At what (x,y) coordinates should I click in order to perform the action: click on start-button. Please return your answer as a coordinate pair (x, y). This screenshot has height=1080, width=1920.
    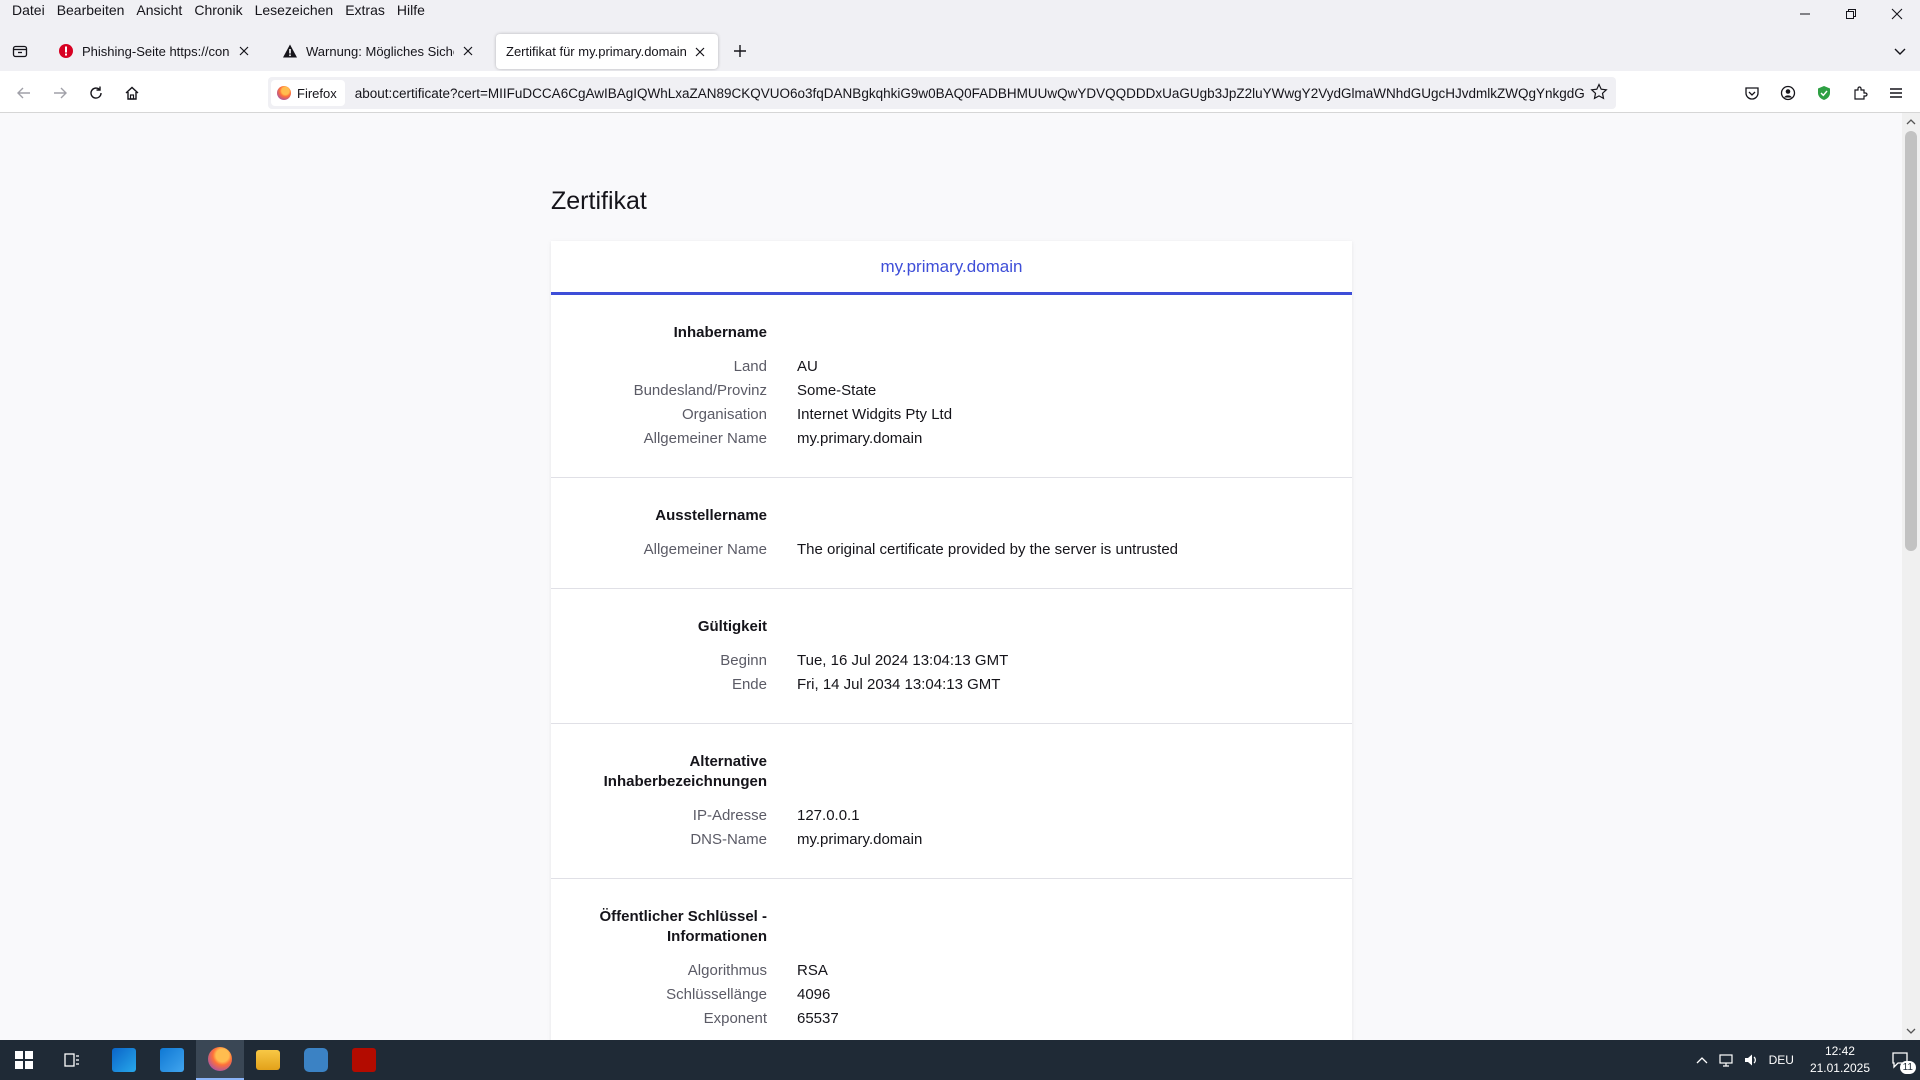
    Looking at the image, I should click on (24, 1060).